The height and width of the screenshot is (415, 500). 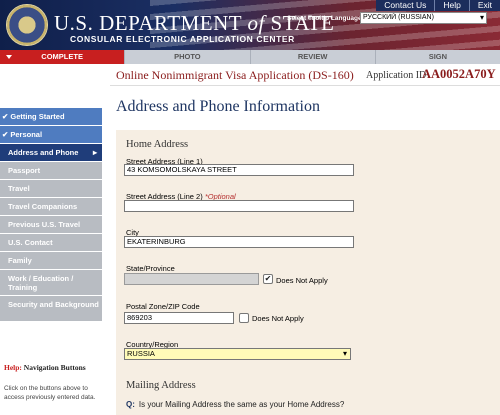 I want to click on step-photo: PHOTO, so click(x=186, y=57).